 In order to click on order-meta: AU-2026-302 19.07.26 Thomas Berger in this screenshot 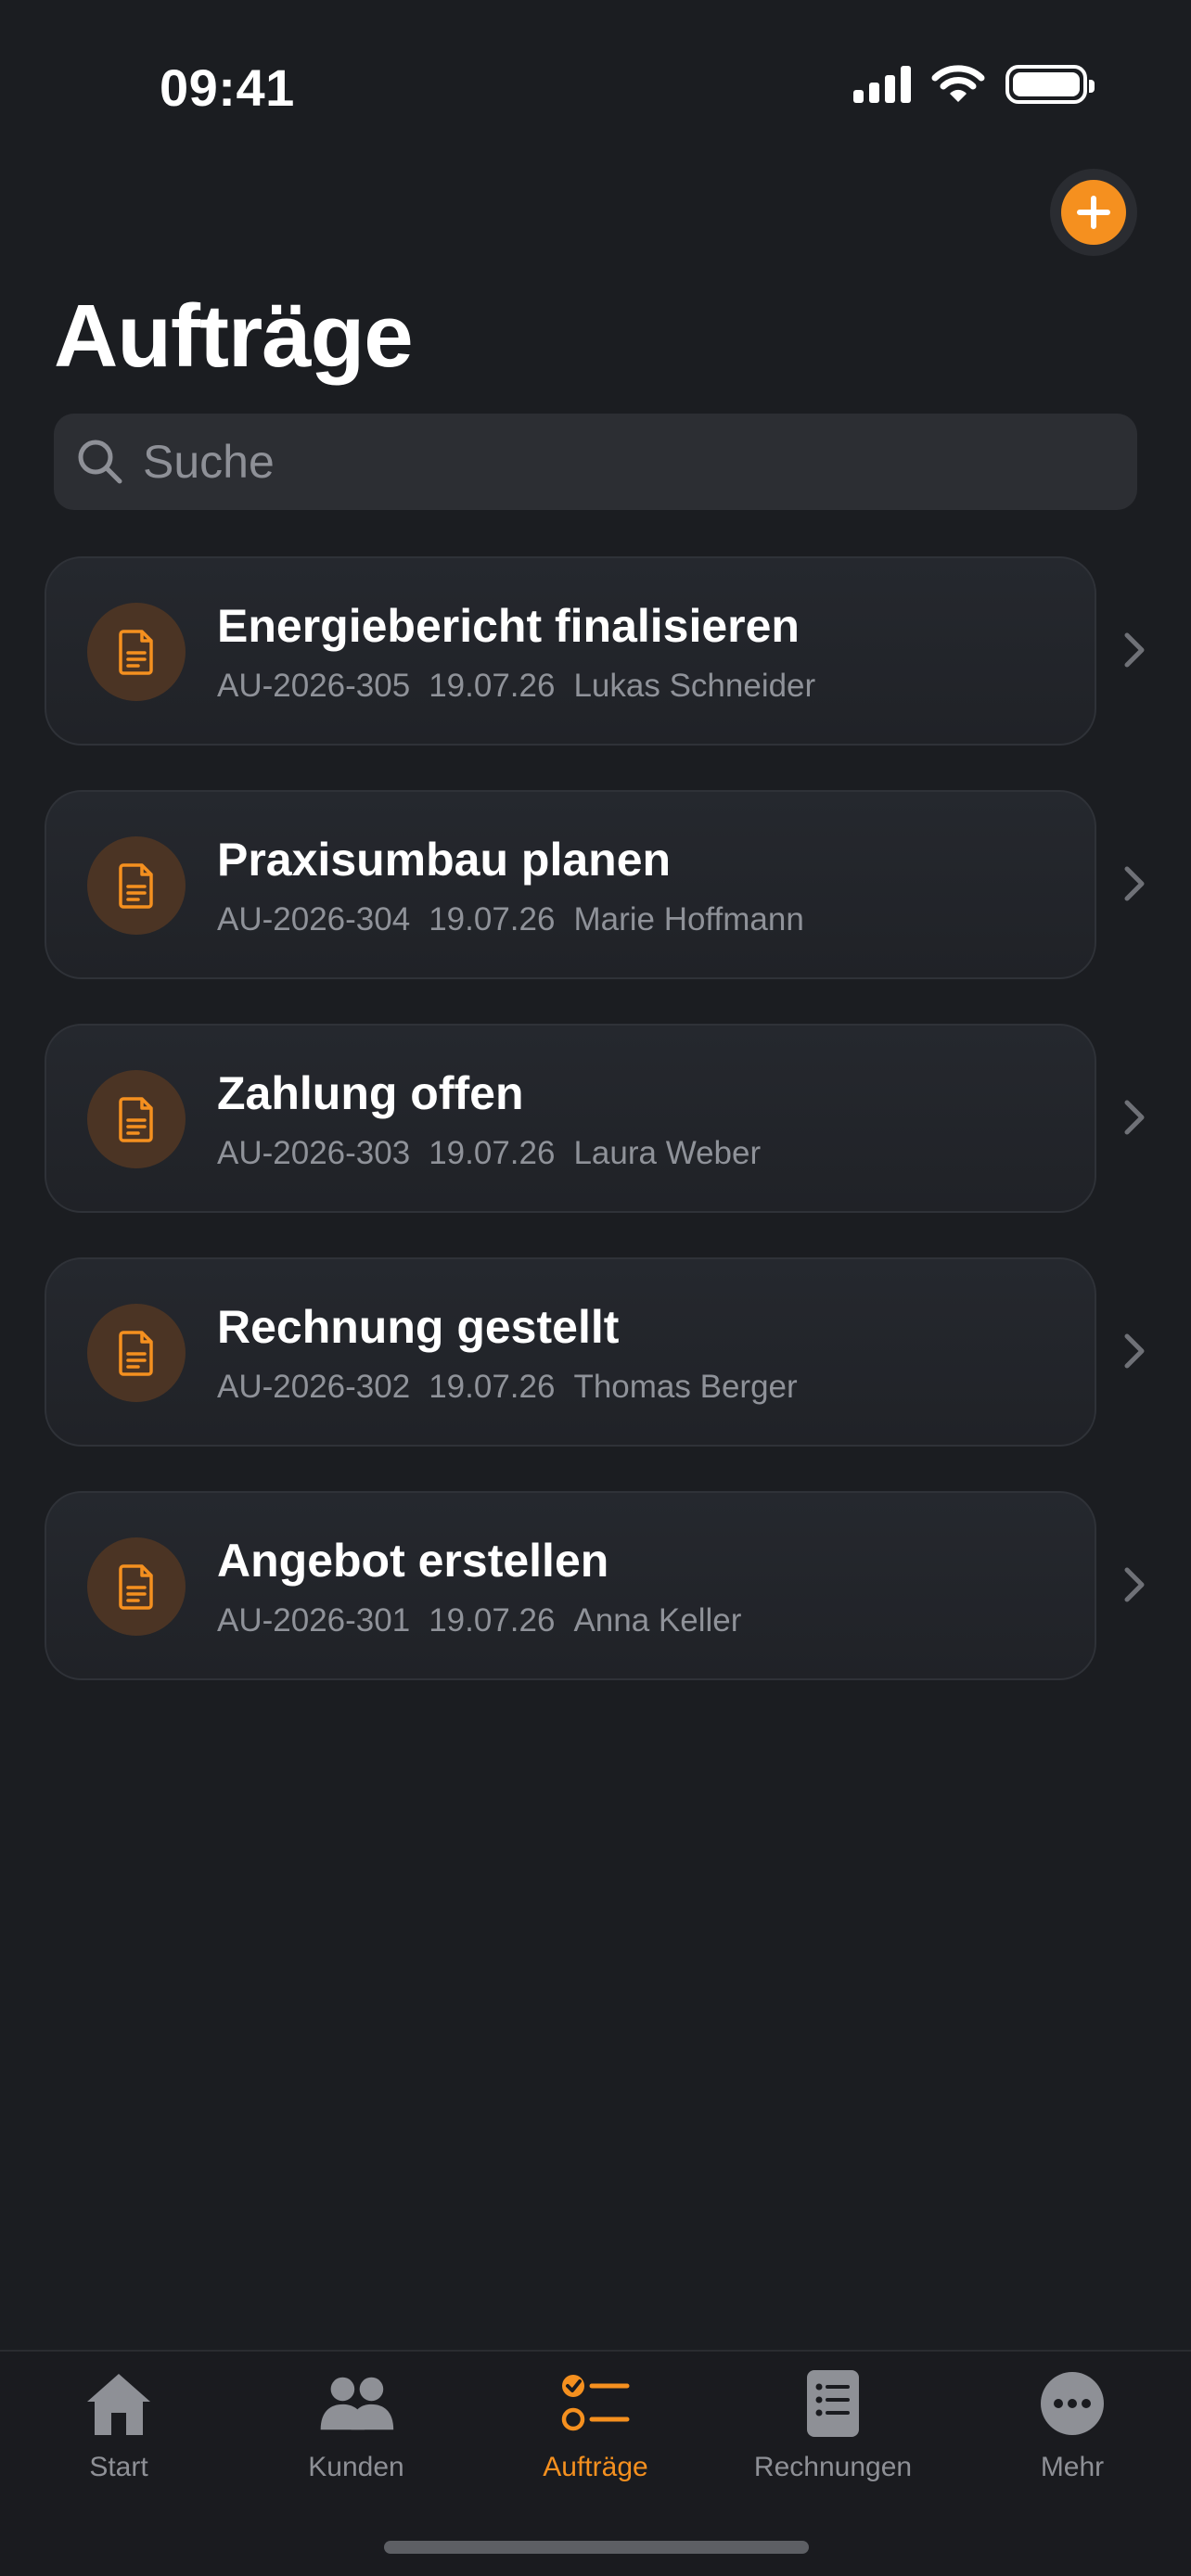, I will do `click(508, 1387)`.